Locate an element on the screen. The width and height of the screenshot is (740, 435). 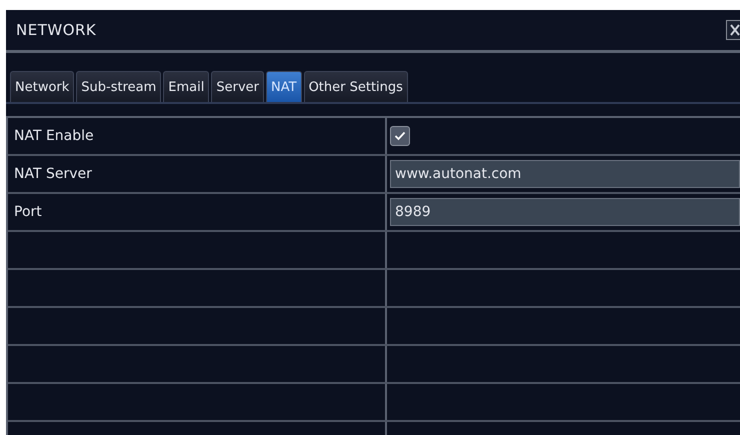
setting-label: Port is located at coordinates (28, 212).